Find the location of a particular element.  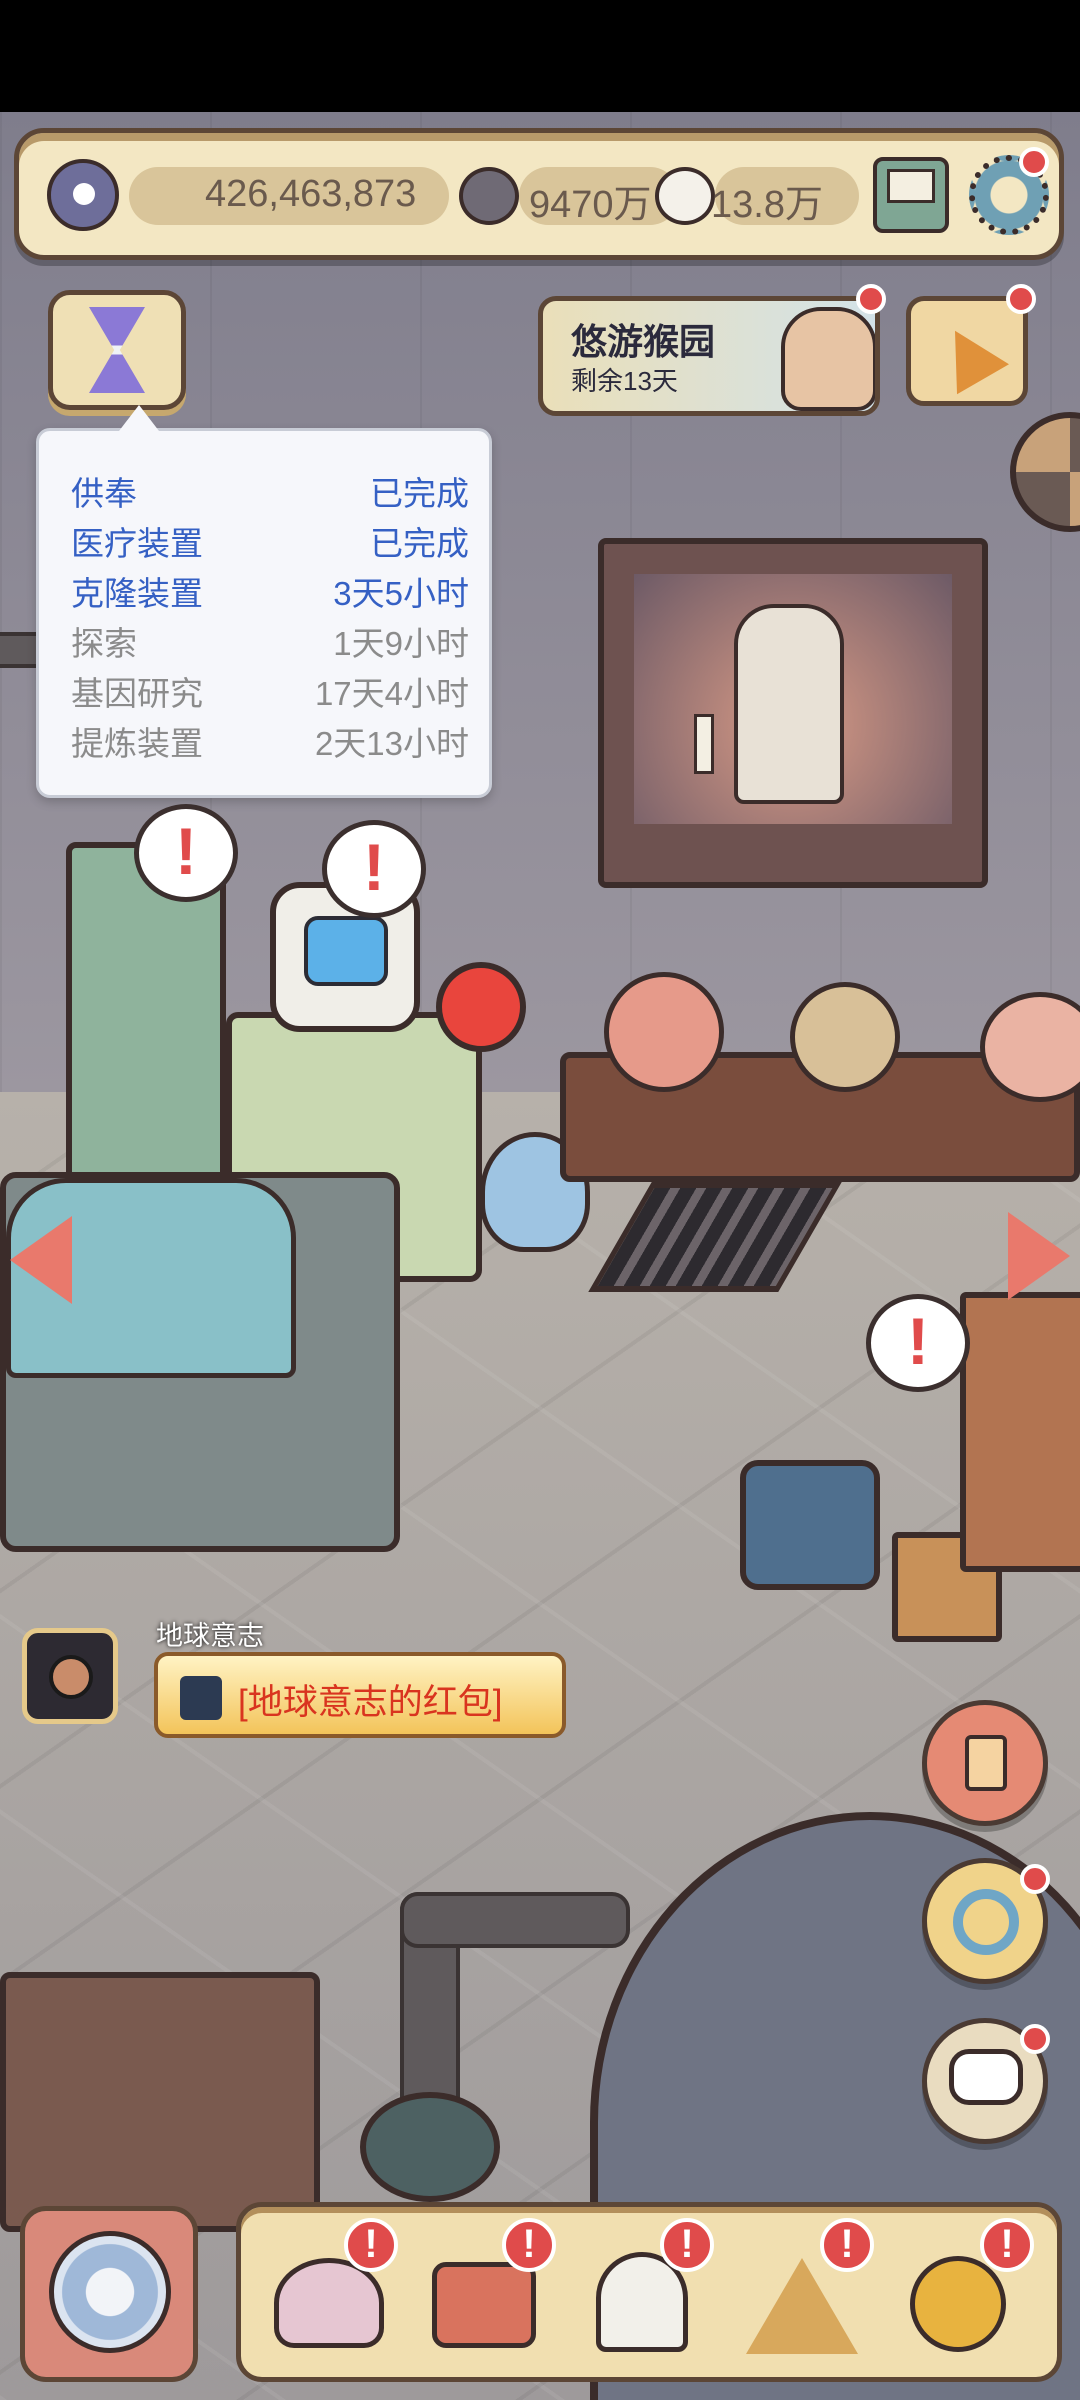

task-status: 1天9小时 is located at coordinates (401, 643).